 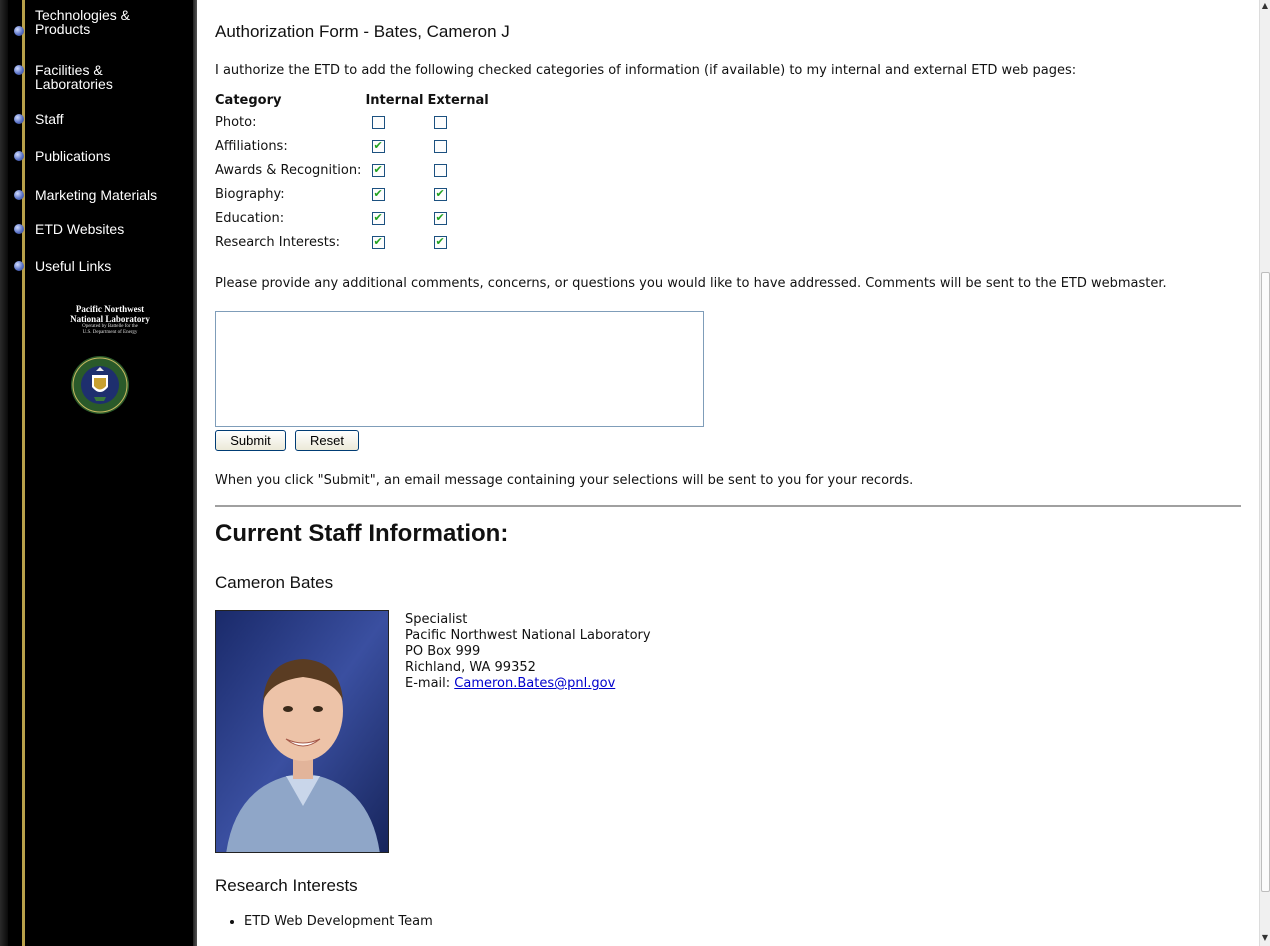 What do you see at coordinates (354, 218) in the screenshot?
I see `category-row: Education:` at bounding box center [354, 218].